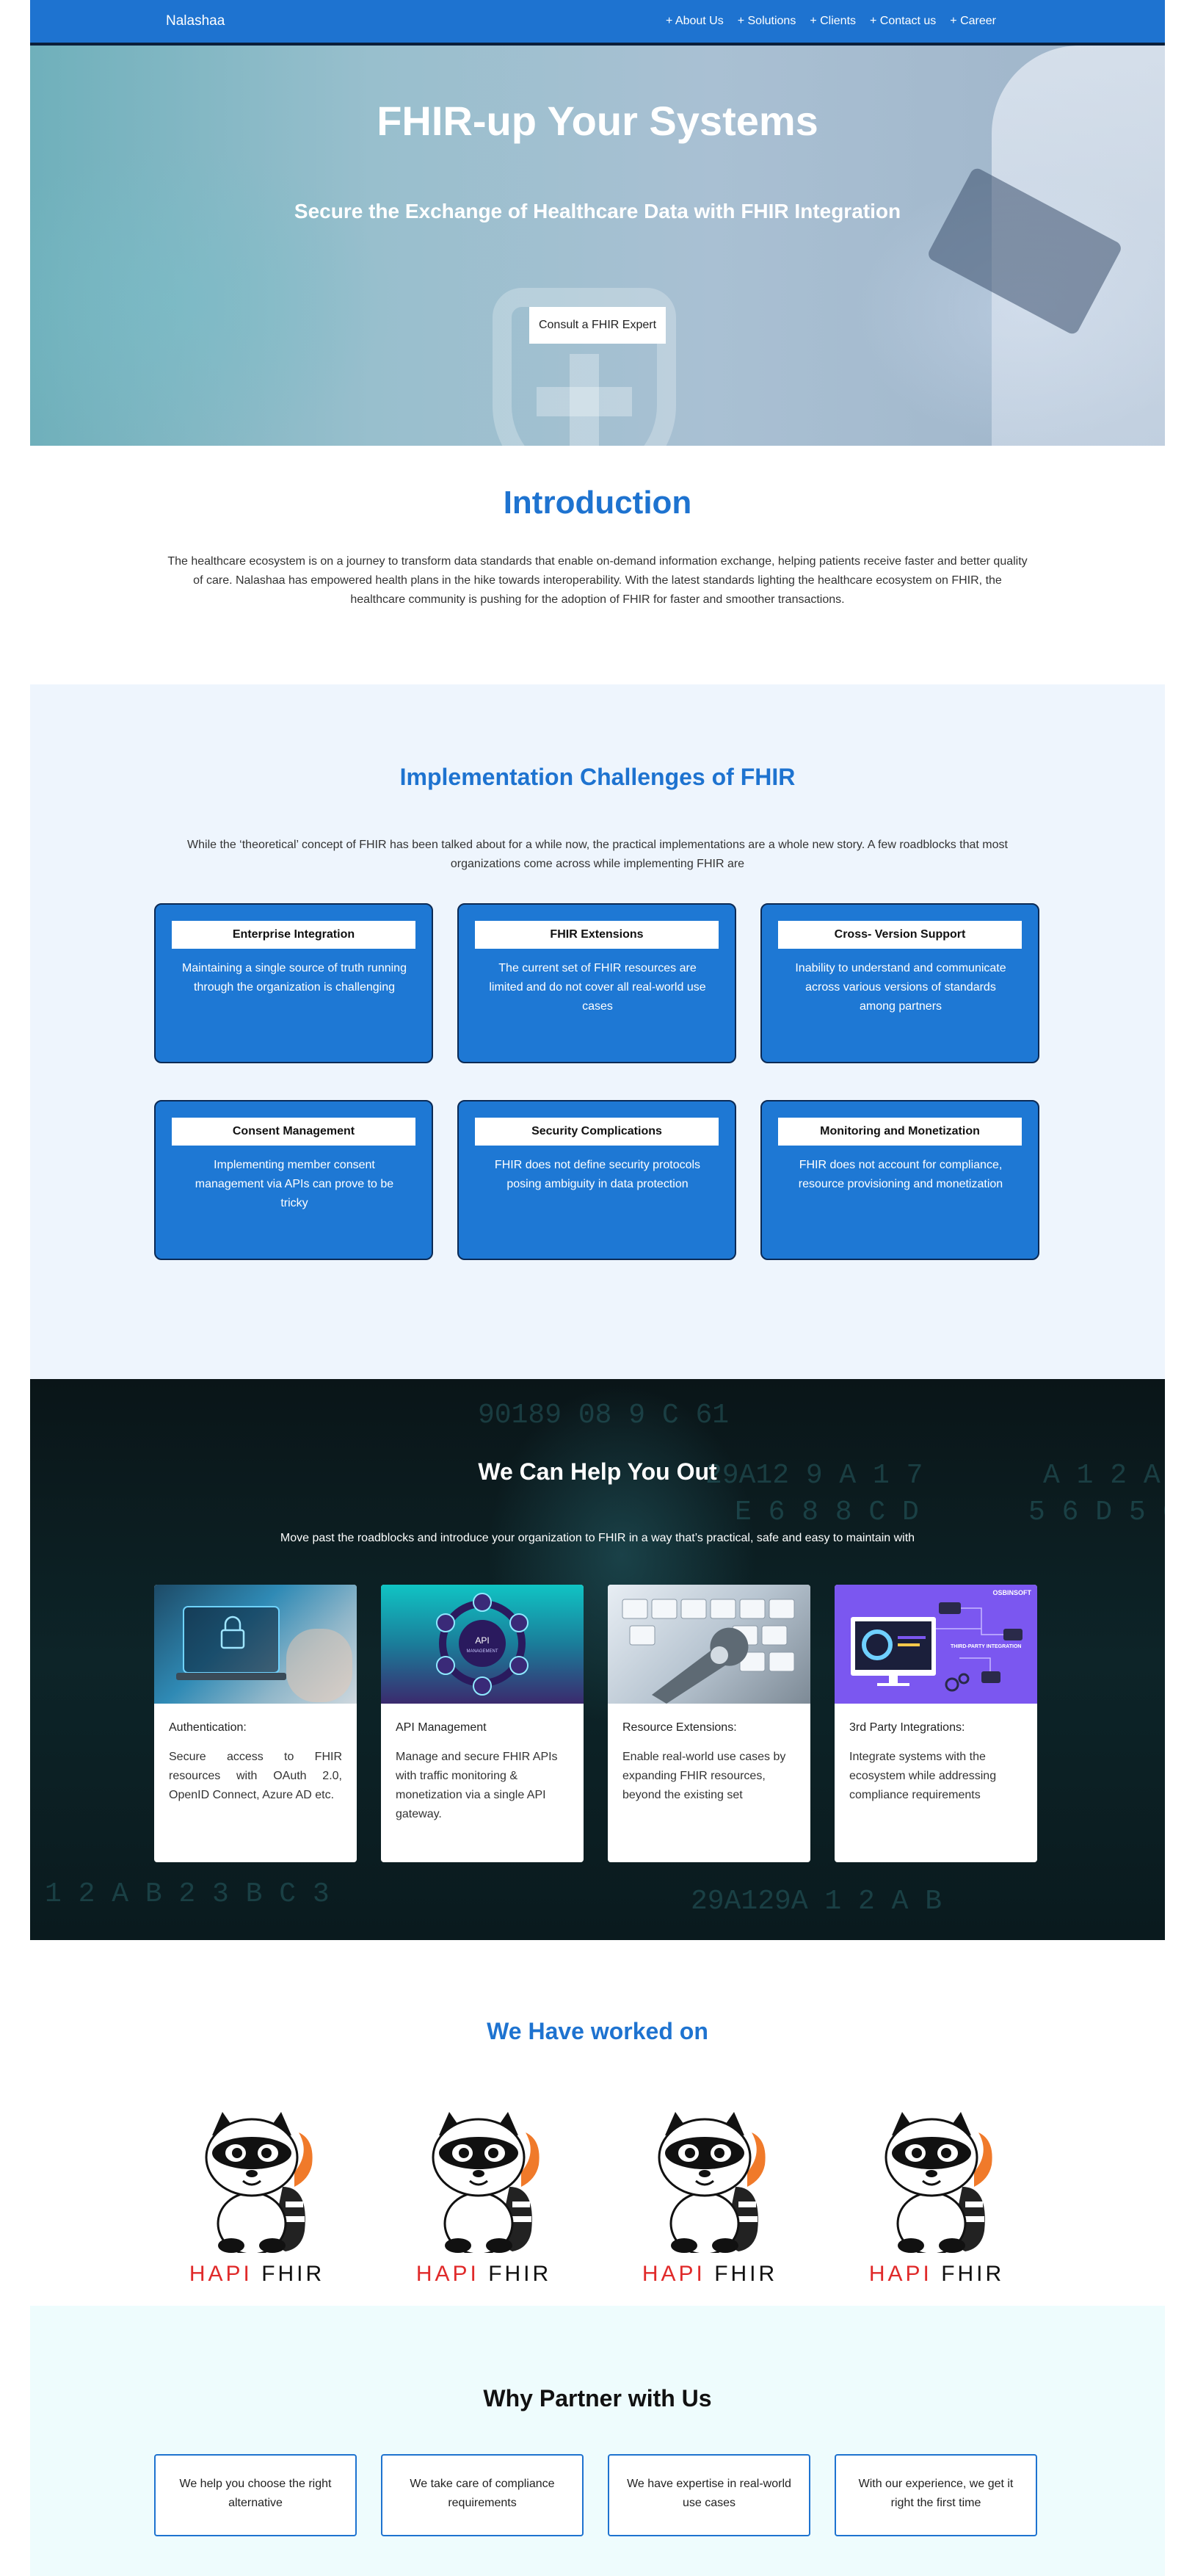  Describe the element at coordinates (187, 1894) in the screenshot. I see `background-hex-text: 1 2 A B 2 3 B C 3` at that location.